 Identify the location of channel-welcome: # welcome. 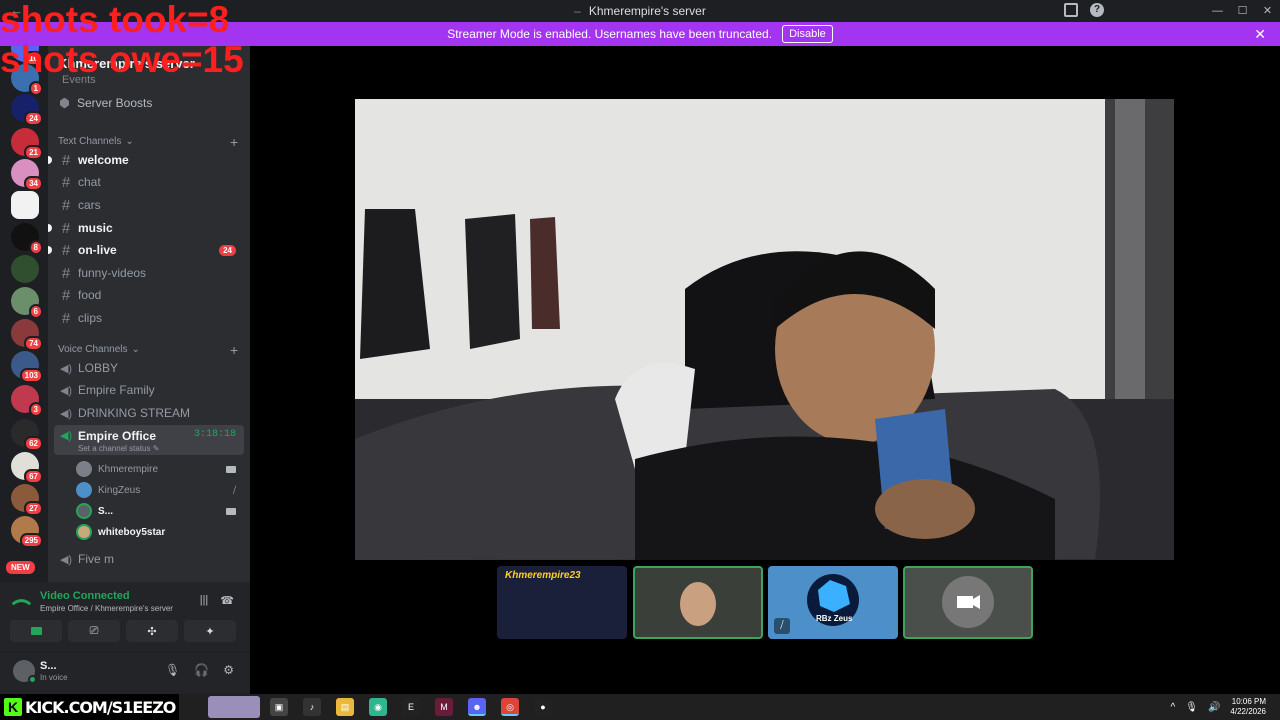
(146, 160).